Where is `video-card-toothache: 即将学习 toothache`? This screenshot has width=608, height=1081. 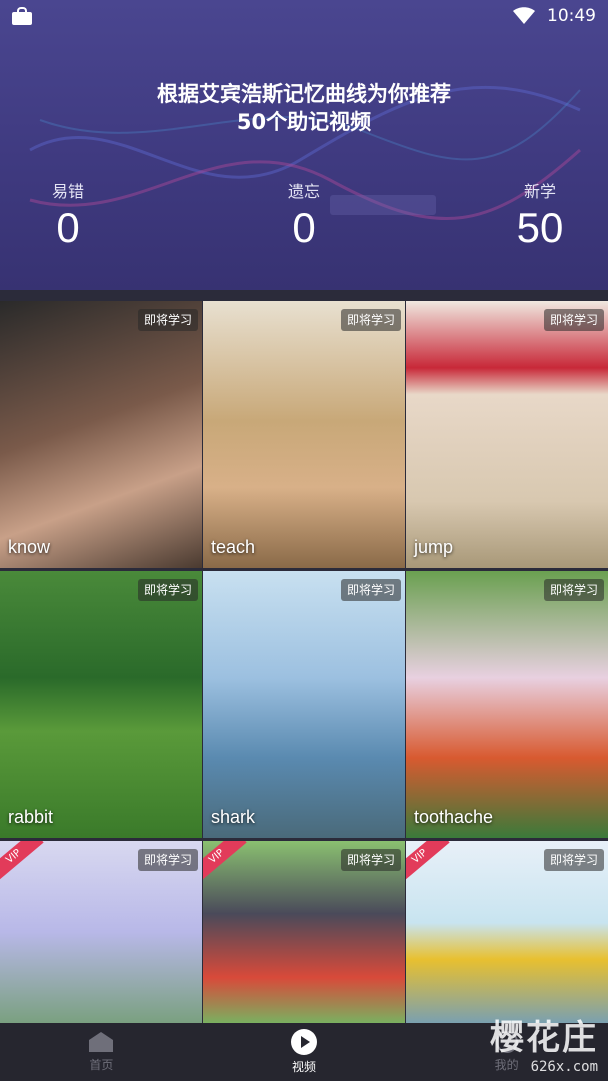
video-card-toothache: 即将学习 toothache is located at coordinates (507, 704).